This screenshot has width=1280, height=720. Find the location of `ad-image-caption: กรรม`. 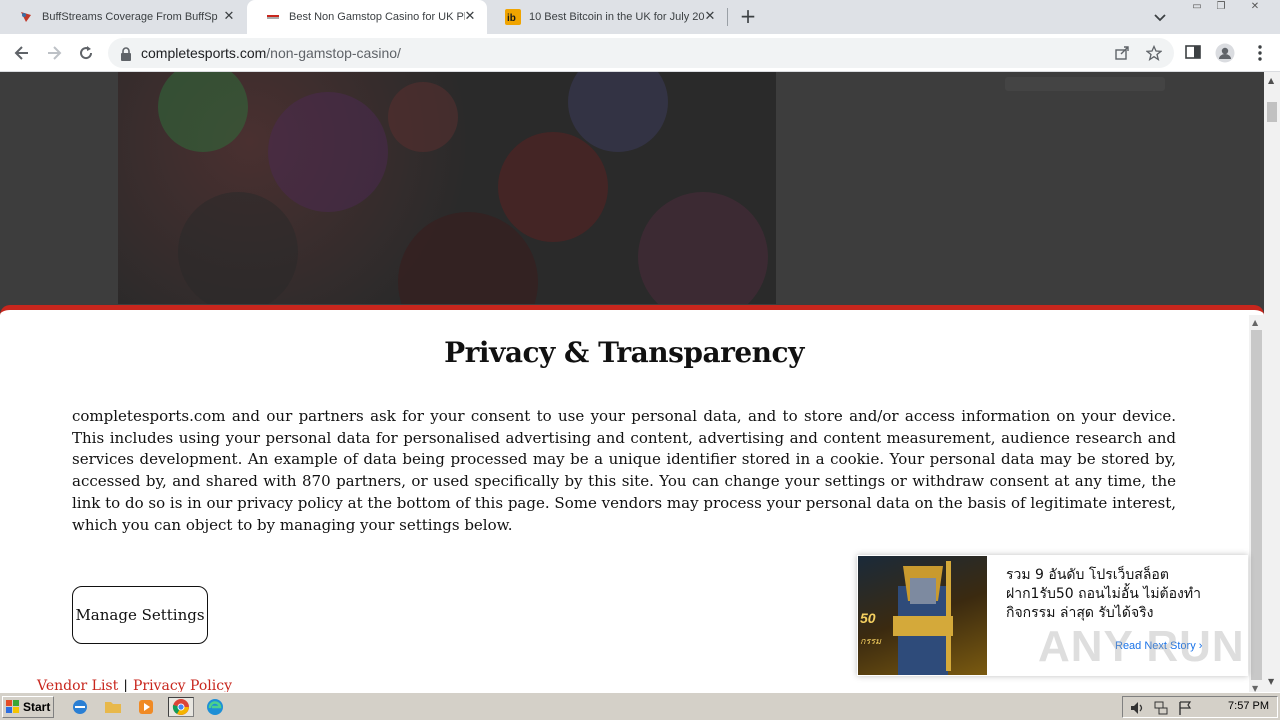

ad-image-caption: กรรม is located at coordinates (871, 642).